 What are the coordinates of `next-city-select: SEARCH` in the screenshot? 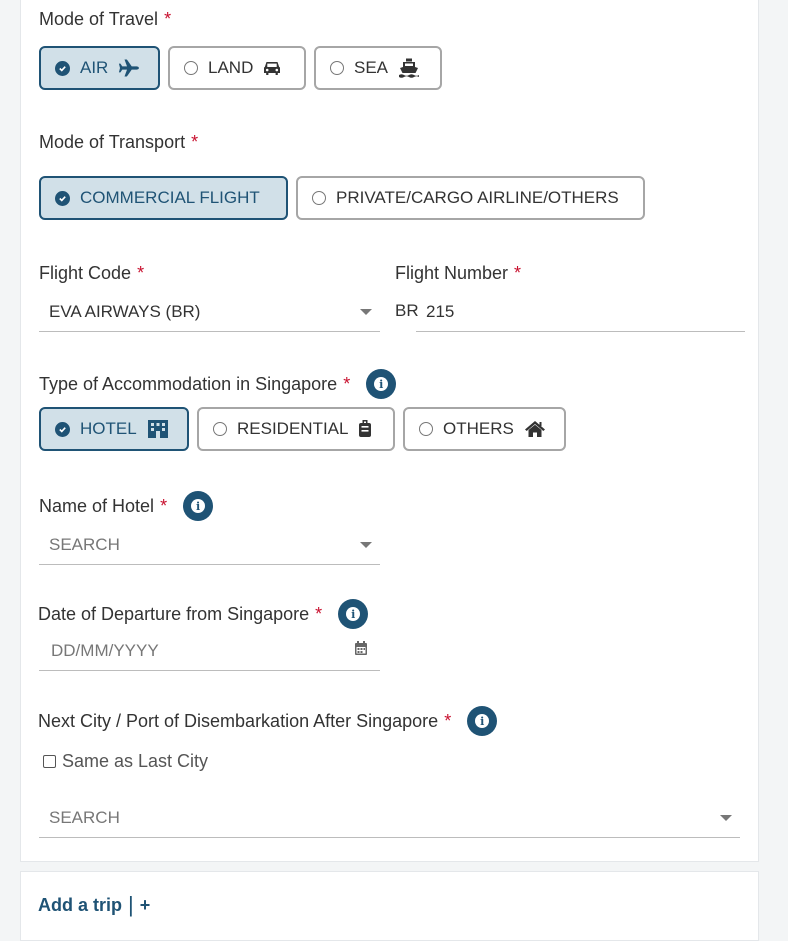 It's located at (389, 818).